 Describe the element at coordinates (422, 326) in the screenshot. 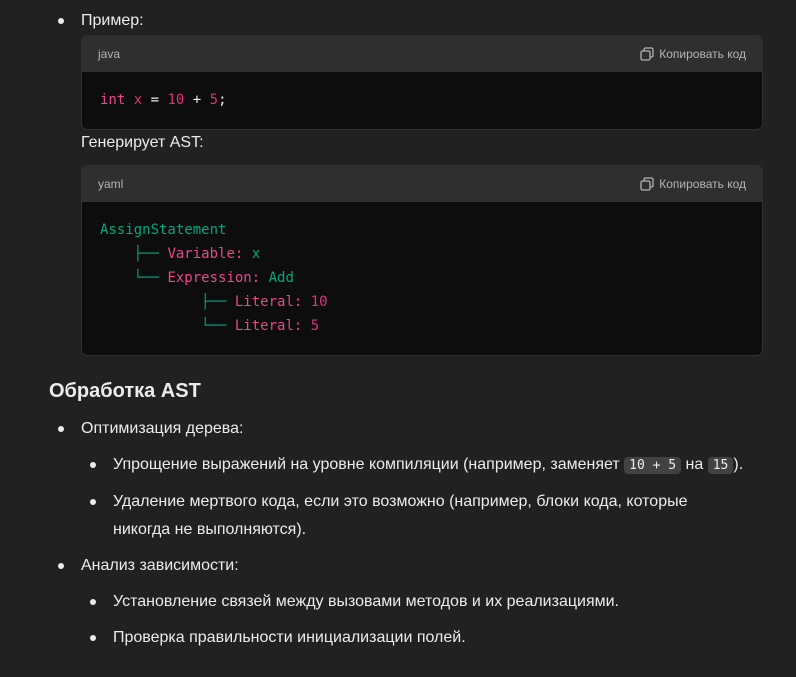

I see `code-line: └── Literal: 5` at that location.